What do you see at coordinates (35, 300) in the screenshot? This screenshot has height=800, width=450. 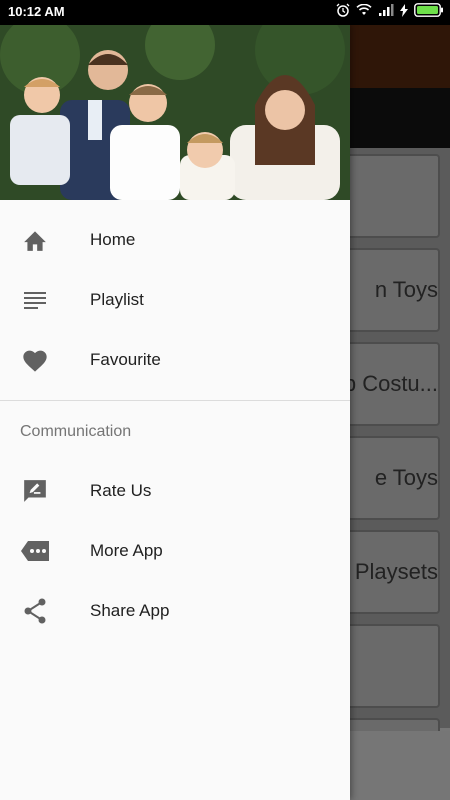 I see `playlist-icon` at bounding box center [35, 300].